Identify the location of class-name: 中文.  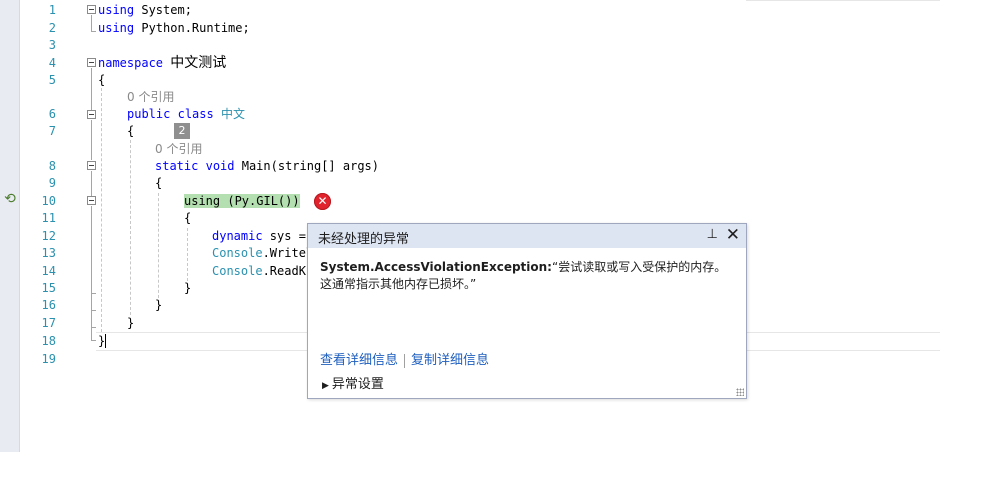
(232, 114).